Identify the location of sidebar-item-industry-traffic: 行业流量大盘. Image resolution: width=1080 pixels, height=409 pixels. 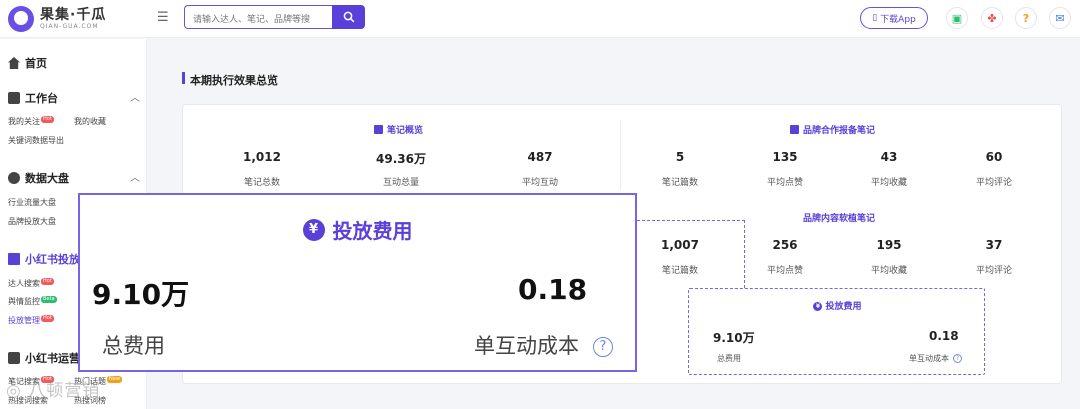
(32, 202).